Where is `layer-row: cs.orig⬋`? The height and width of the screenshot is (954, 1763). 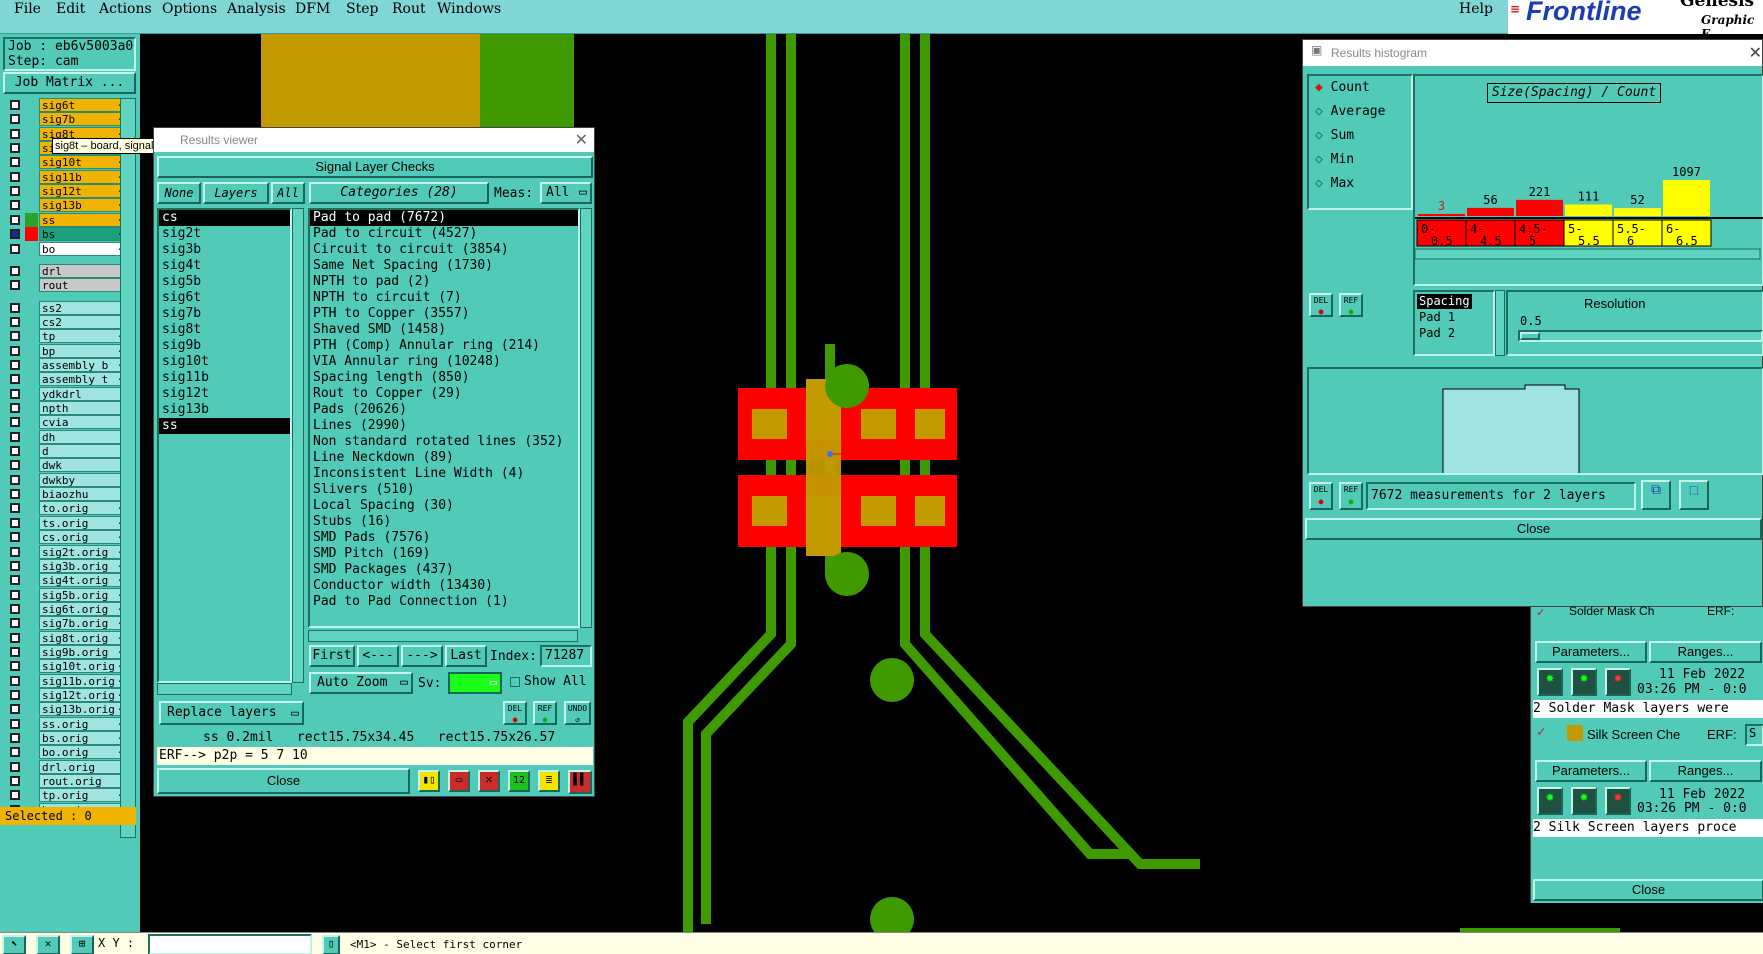 layer-row: cs.orig⬋ is located at coordinates (69, 537).